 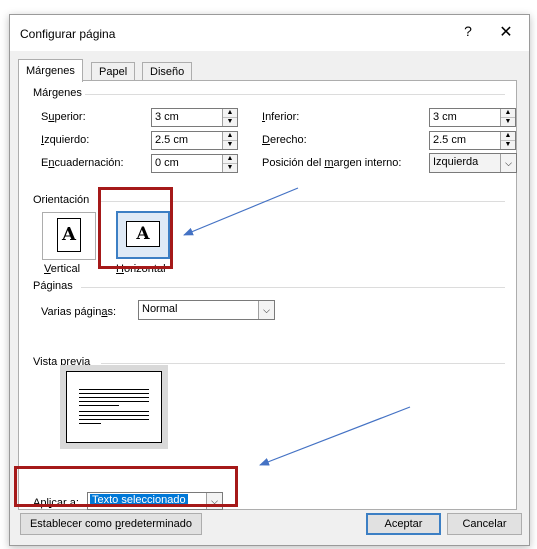 What do you see at coordinates (335, 436) in the screenshot?
I see `arrow-to-apply-to` at bounding box center [335, 436].